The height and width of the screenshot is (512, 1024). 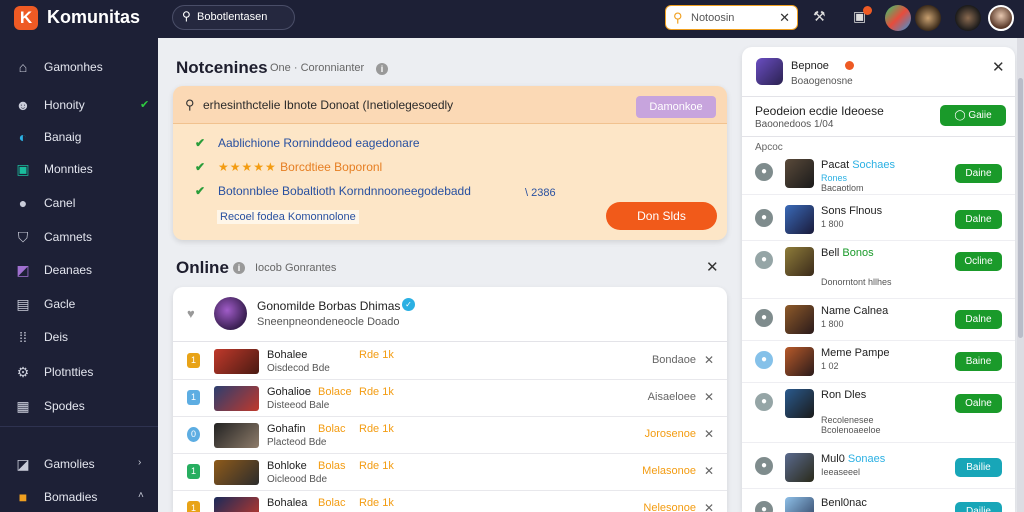 What do you see at coordinates (79, 137) in the screenshot?
I see `sidebar-item-chat: ◐ Banaig` at bounding box center [79, 137].